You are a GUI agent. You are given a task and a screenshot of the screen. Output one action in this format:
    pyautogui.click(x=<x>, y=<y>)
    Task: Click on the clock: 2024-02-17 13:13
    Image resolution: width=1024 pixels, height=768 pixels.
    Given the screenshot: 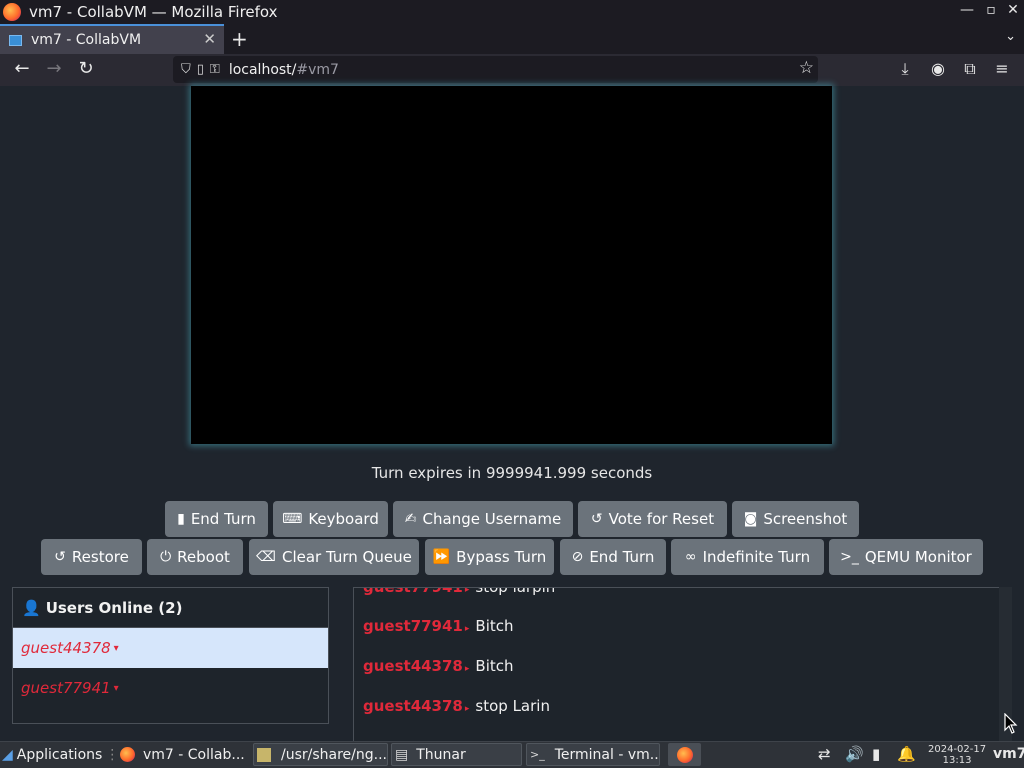 What is the action you would take?
    pyautogui.click(x=957, y=755)
    